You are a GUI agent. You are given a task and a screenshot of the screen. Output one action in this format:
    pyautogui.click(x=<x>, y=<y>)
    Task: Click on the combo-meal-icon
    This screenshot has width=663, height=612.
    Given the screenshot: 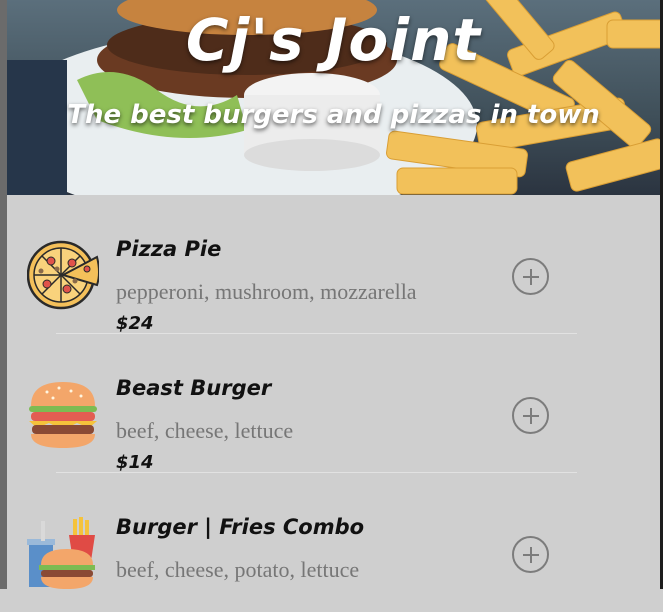 What is the action you would take?
    pyautogui.click(x=61, y=553)
    